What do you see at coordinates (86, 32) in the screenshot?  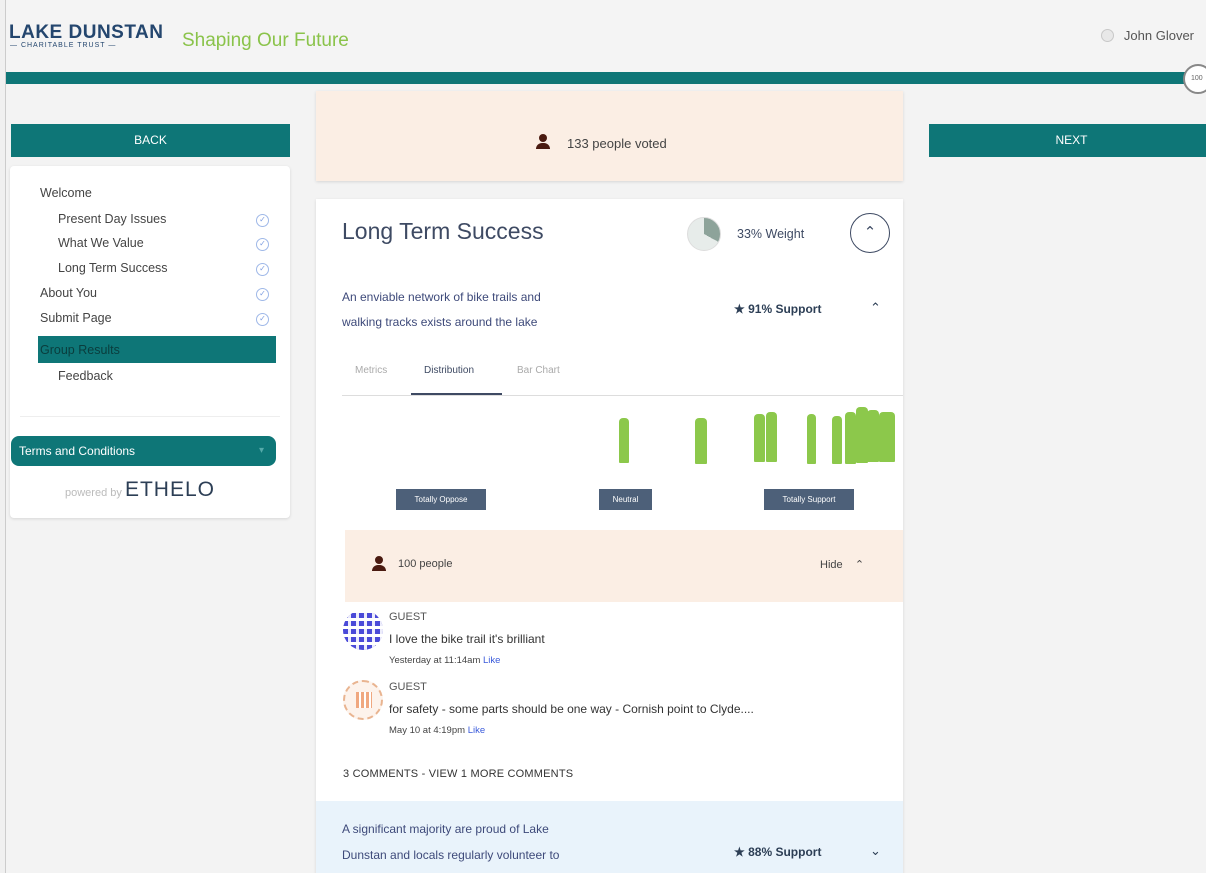 I see `logo-title: LAKE DUNSTAN` at bounding box center [86, 32].